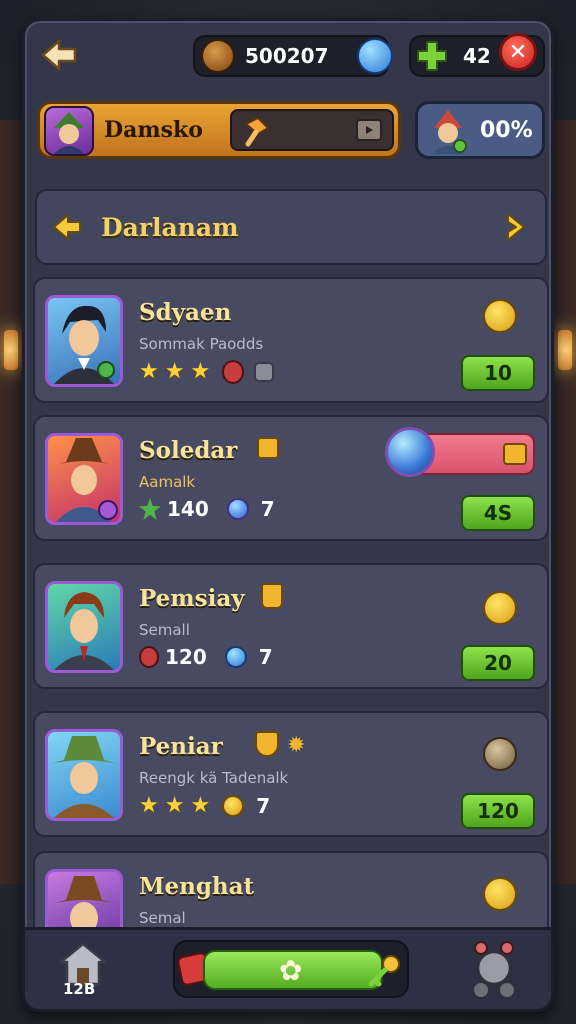  Describe the element at coordinates (506, 130) in the screenshot. I see `completion-percent: 00%` at that location.